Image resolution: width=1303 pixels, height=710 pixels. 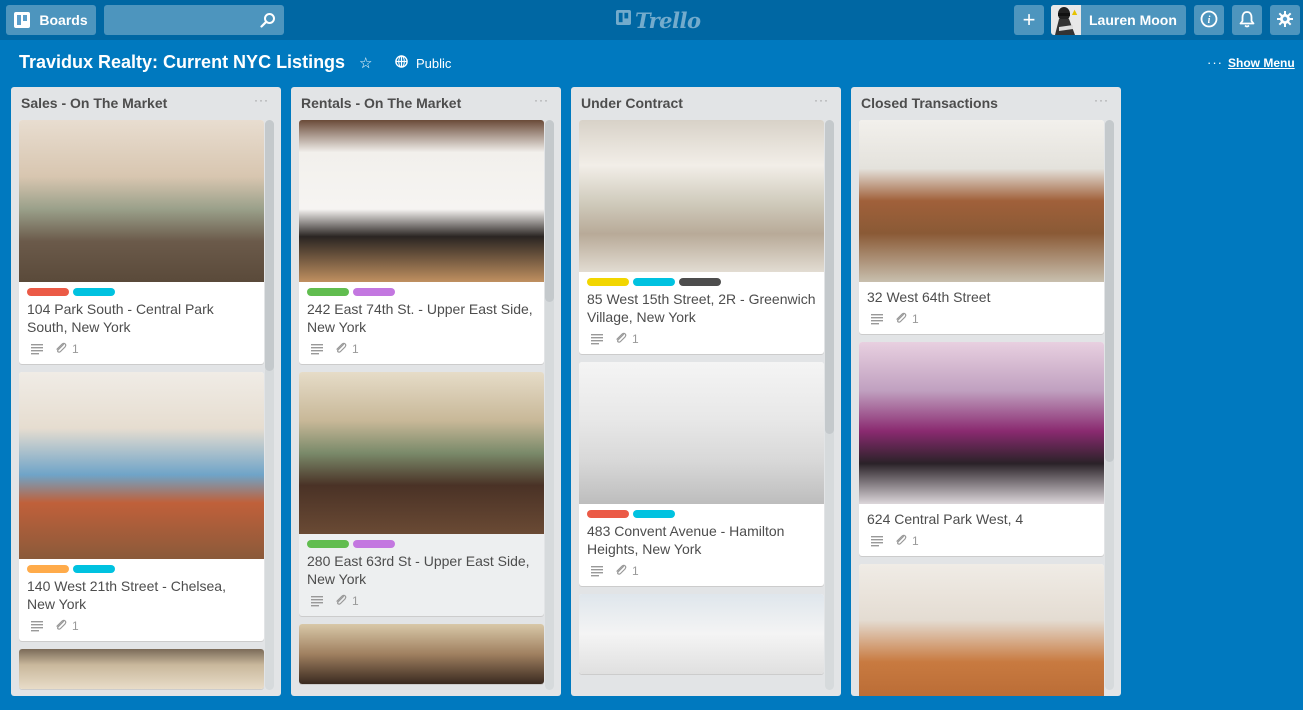 What do you see at coordinates (632, 103) in the screenshot?
I see `list-title: Under Contract` at bounding box center [632, 103].